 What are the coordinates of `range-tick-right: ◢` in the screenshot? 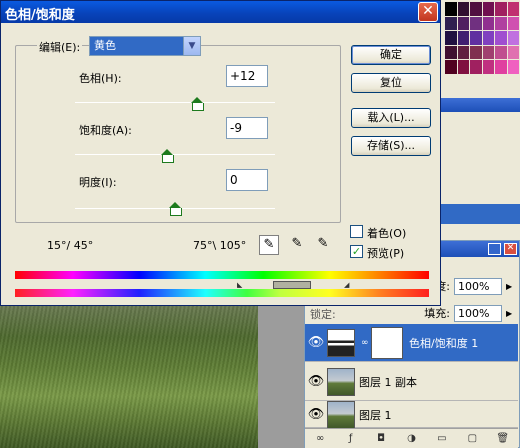 It's located at (346, 285).